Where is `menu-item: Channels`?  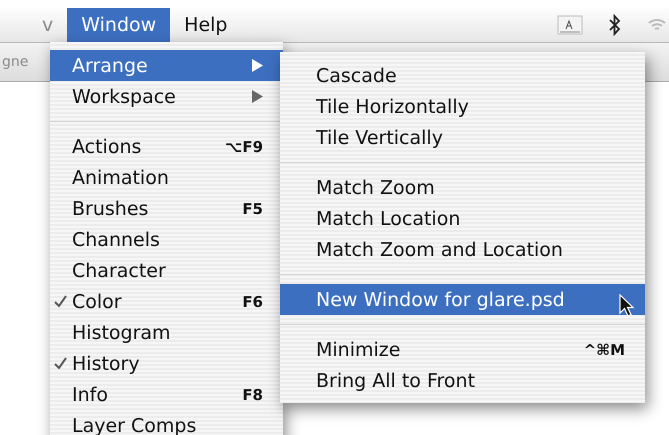
menu-item: Channels is located at coordinates (166, 239).